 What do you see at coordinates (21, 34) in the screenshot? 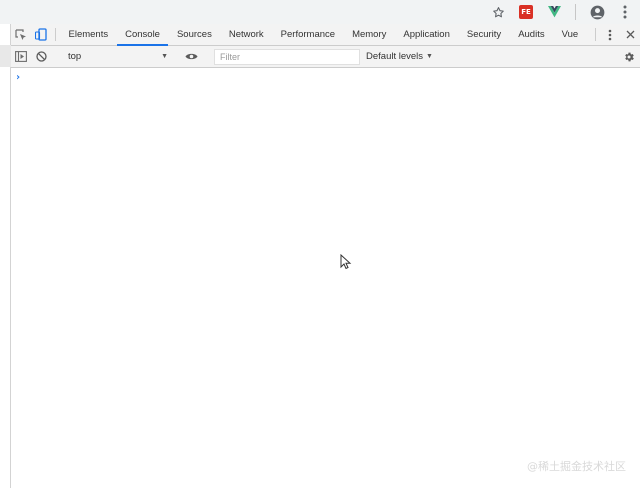
I see `inspect-element-icon` at bounding box center [21, 34].